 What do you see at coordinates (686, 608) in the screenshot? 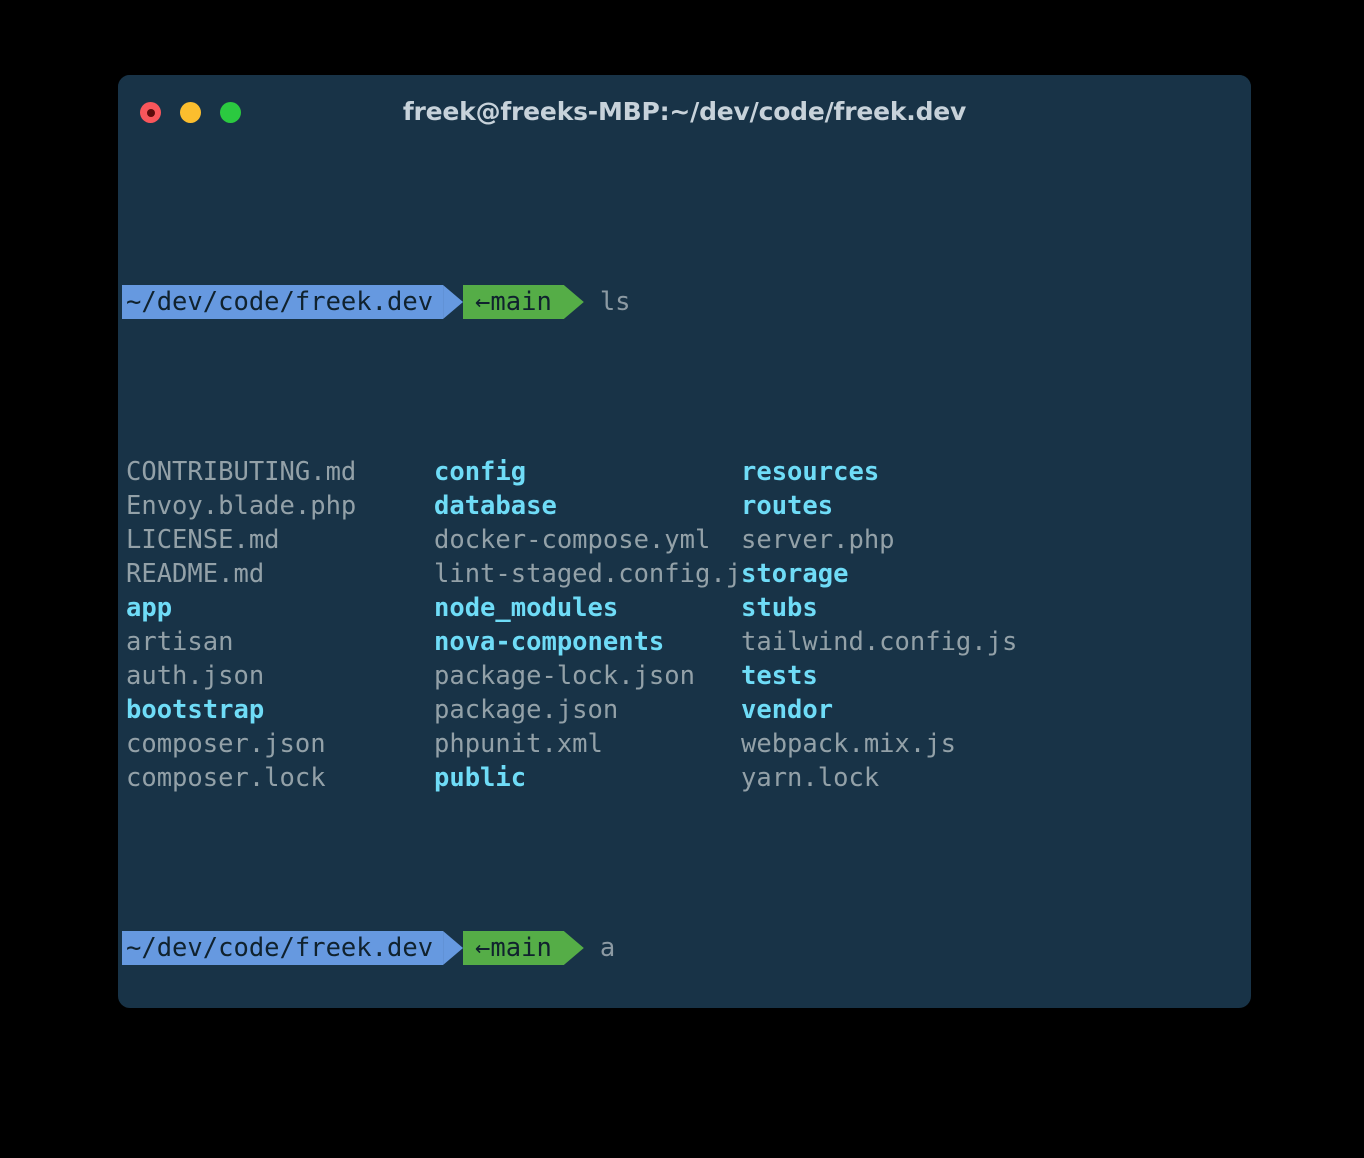
I see `ls-row: app node_modules stubs` at bounding box center [686, 608].